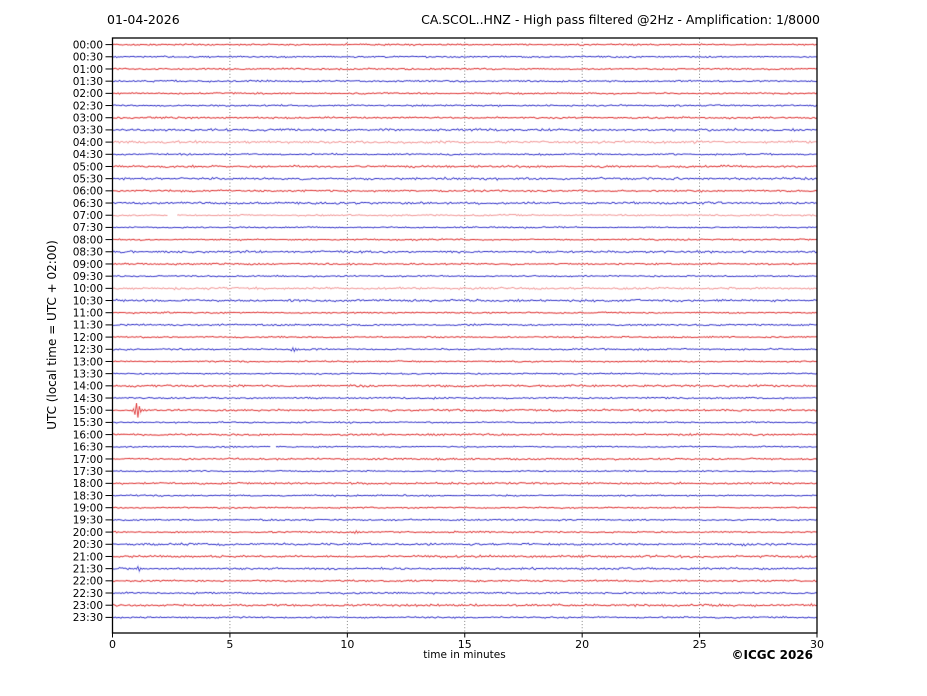 The height and width of the screenshot is (696, 927). Describe the element at coordinates (88, 216) in the screenshot. I see `svg-text: 07:00` at that location.